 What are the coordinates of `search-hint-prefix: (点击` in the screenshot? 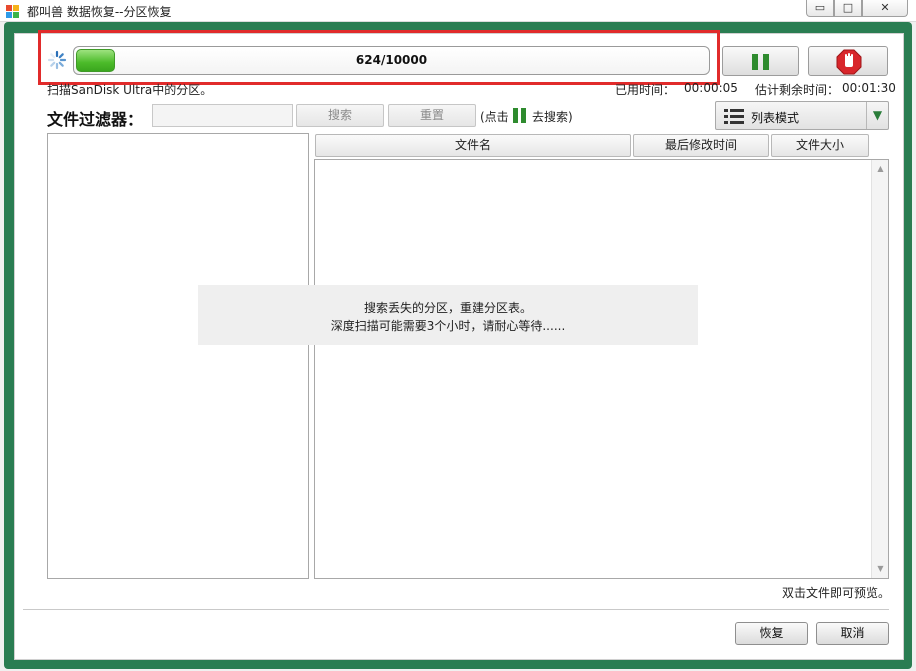 It's located at (494, 117).